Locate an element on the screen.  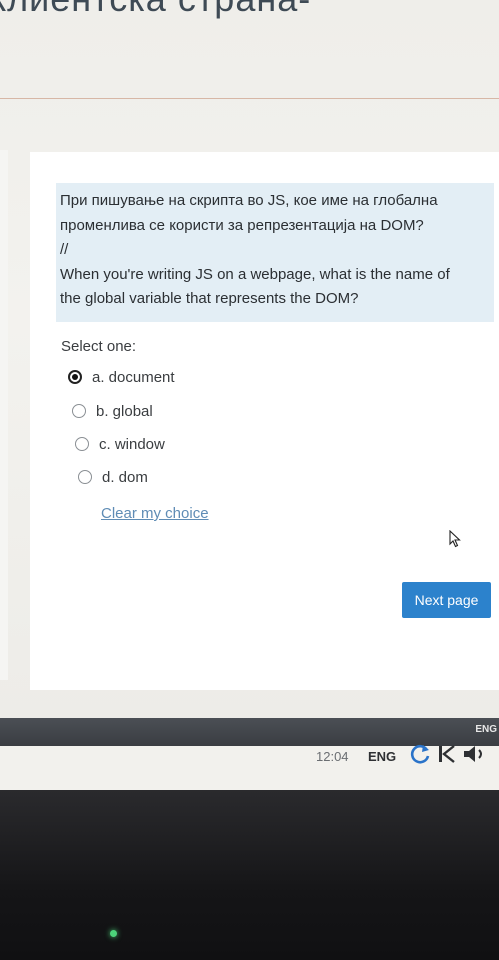
answer-option-label: d. dom is located at coordinates (125, 477).